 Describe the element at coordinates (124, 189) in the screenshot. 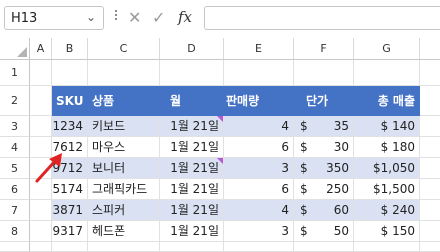

I see `cell-product: 그래픽카드` at that location.